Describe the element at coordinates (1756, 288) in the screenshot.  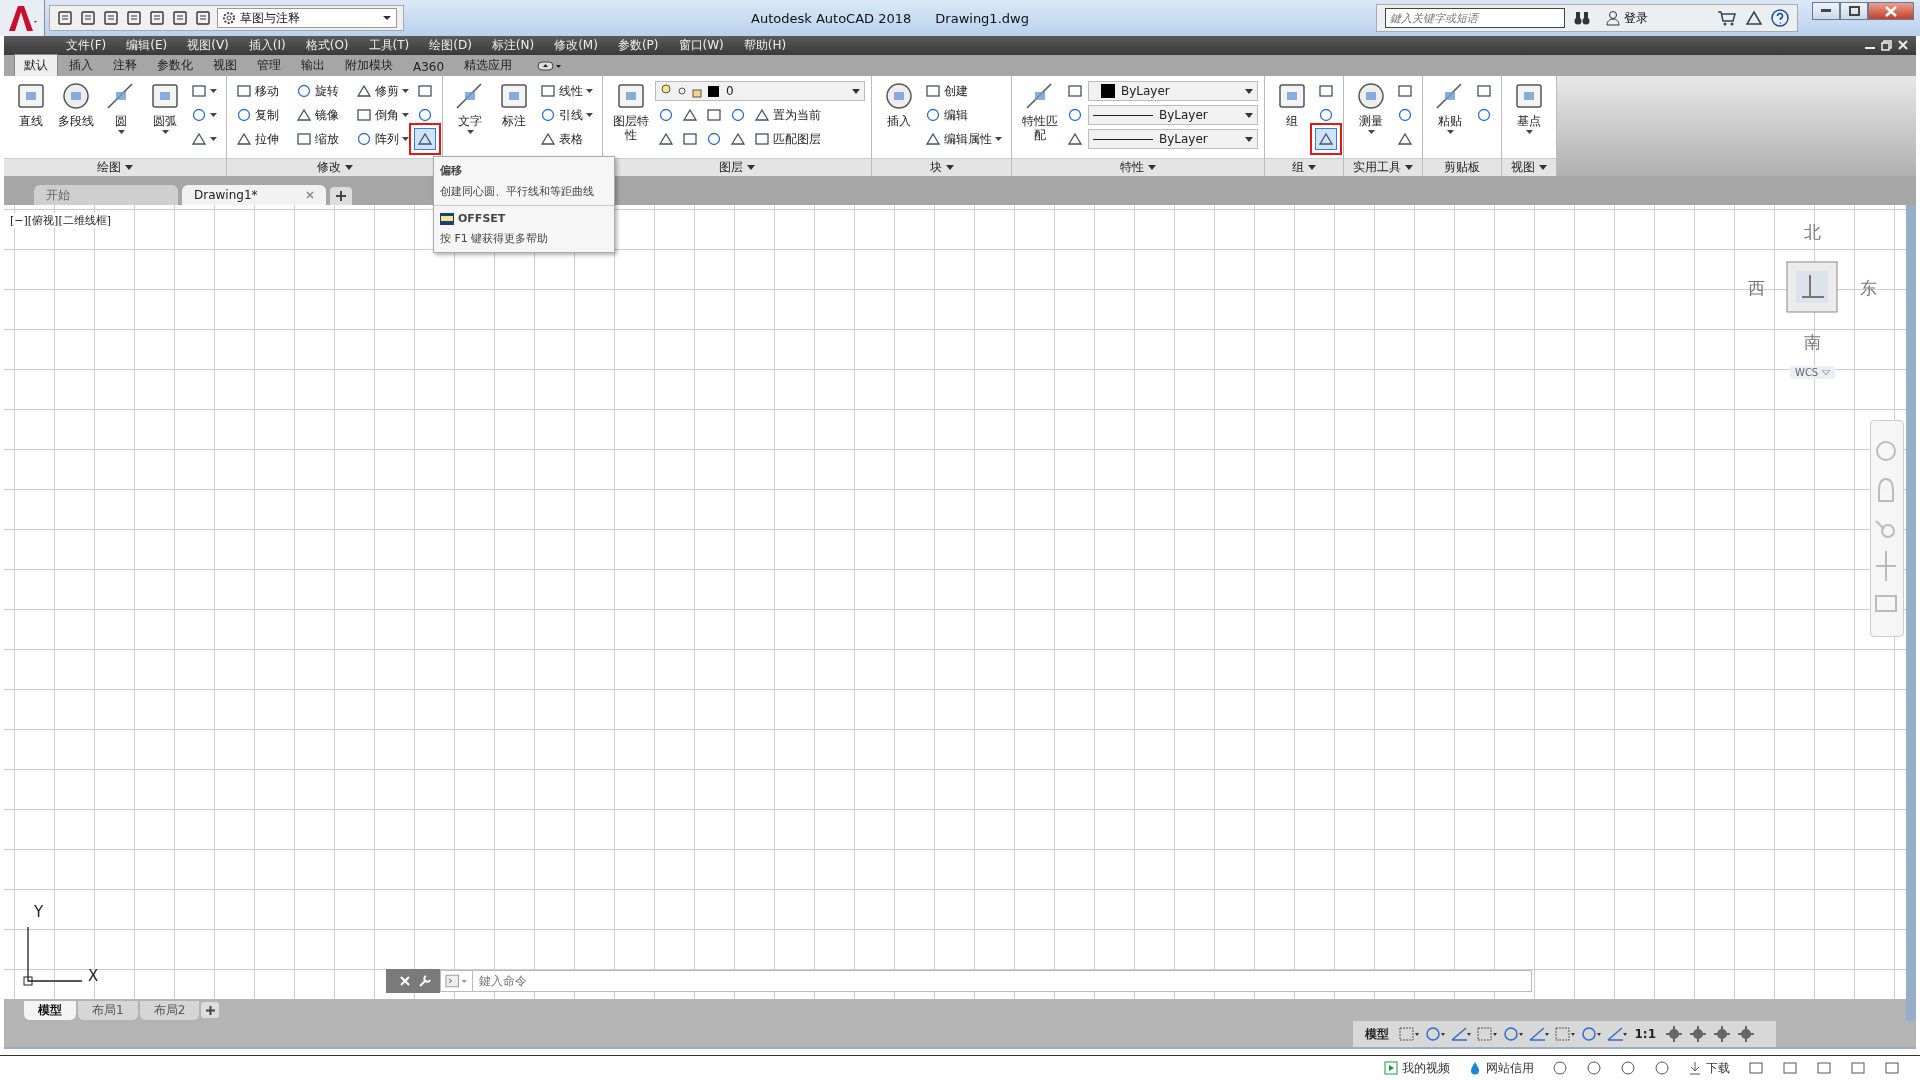
I see `compass-label: 西` at that location.